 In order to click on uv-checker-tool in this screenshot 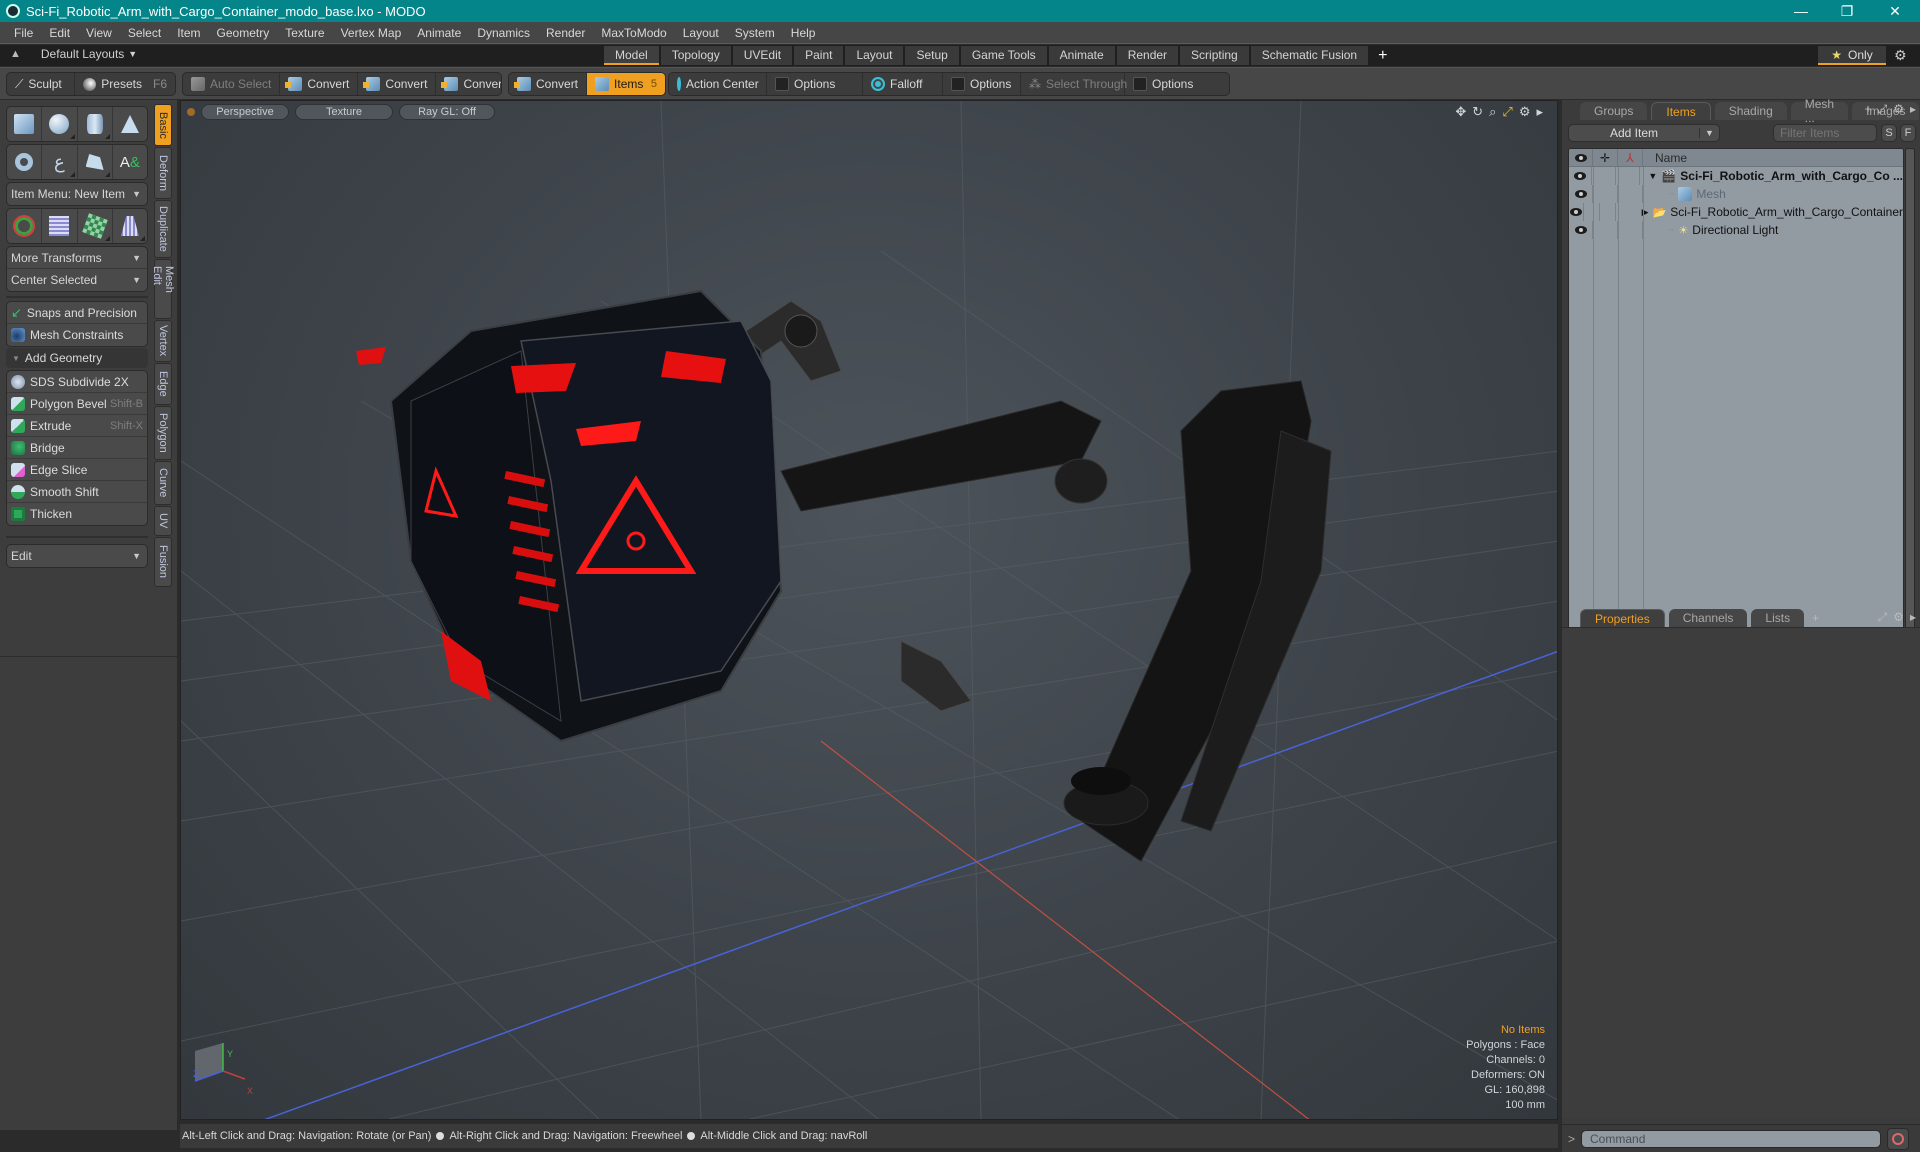, I will do `click(95, 226)`.